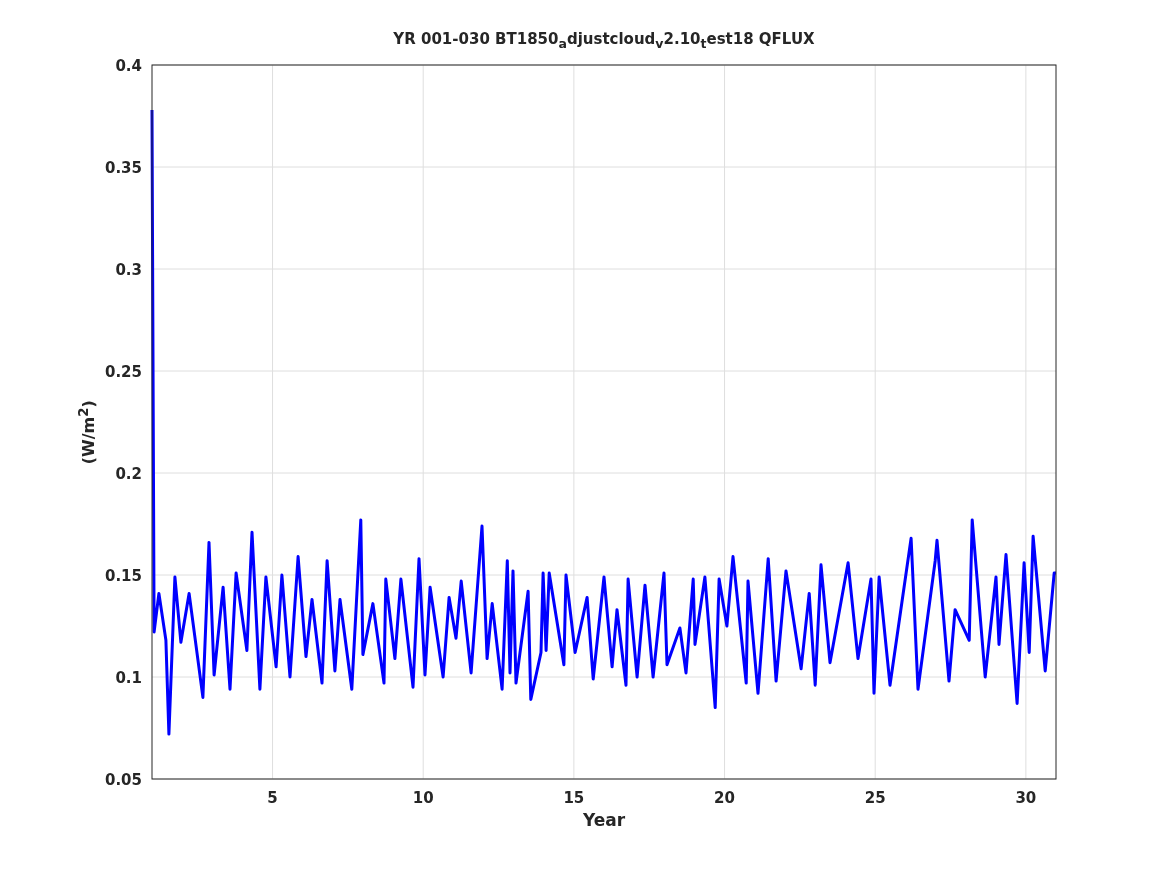 The width and height of the screenshot is (1167, 875). What do you see at coordinates (123, 168) in the screenshot?
I see `tick-label: 0.35` at bounding box center [123, 168].